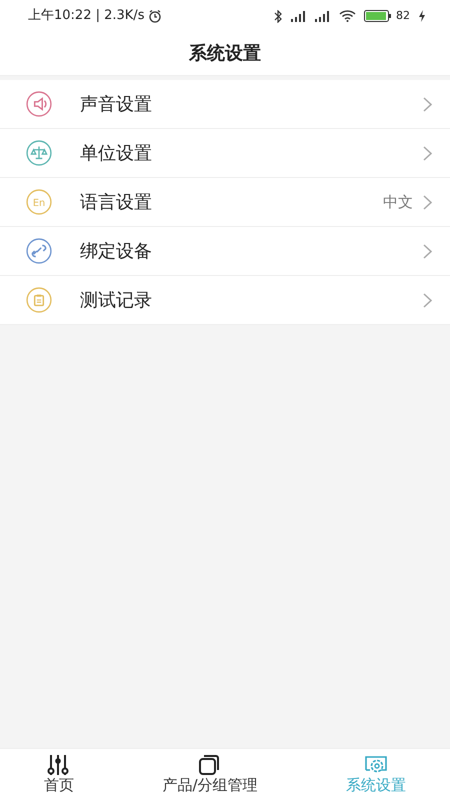 The height and width of the screenshot is (800, 450). I want to click on page-title: 系统设置, so click(225, 54).